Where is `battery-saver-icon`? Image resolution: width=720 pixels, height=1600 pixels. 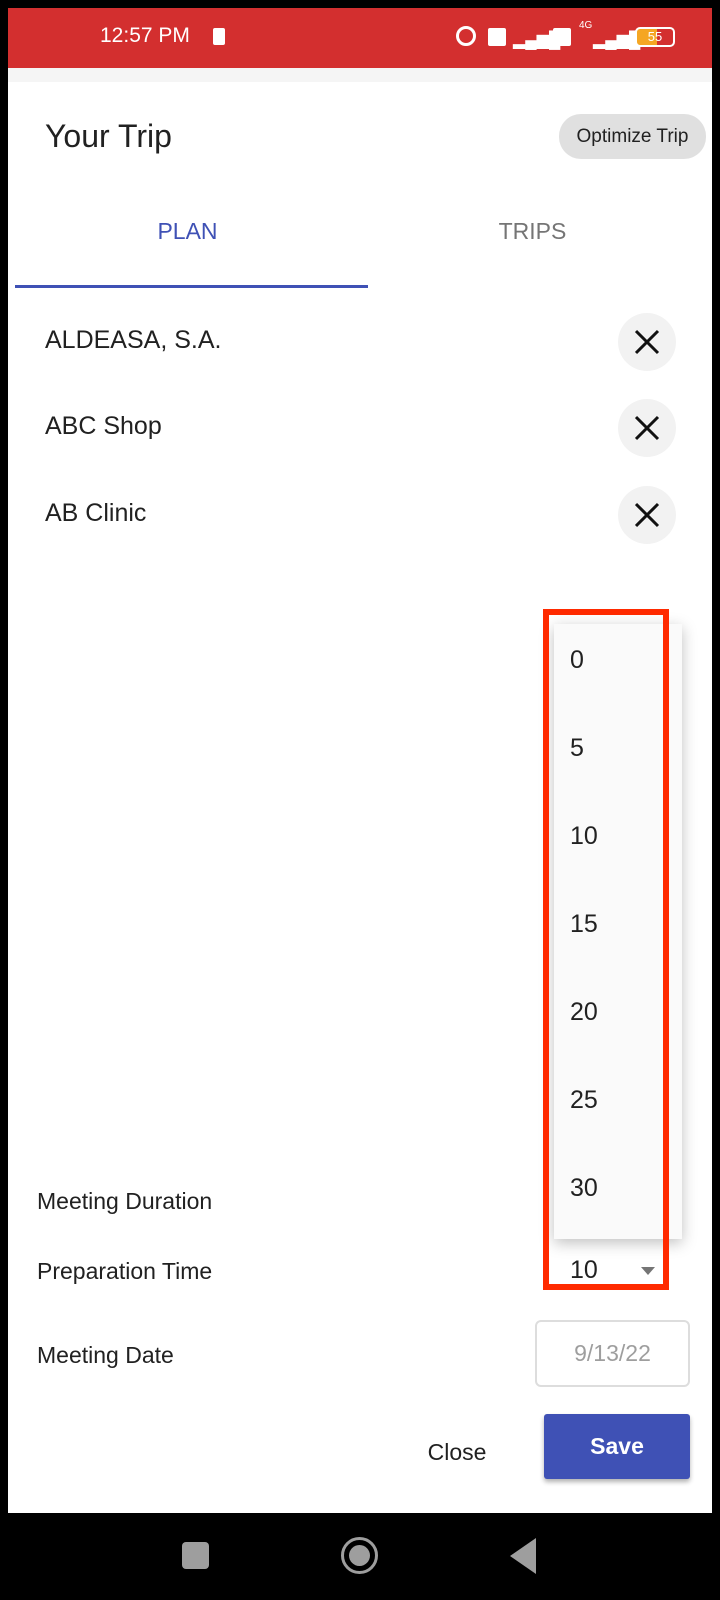
battery-saver-icon is located at coordinates (219, 36).